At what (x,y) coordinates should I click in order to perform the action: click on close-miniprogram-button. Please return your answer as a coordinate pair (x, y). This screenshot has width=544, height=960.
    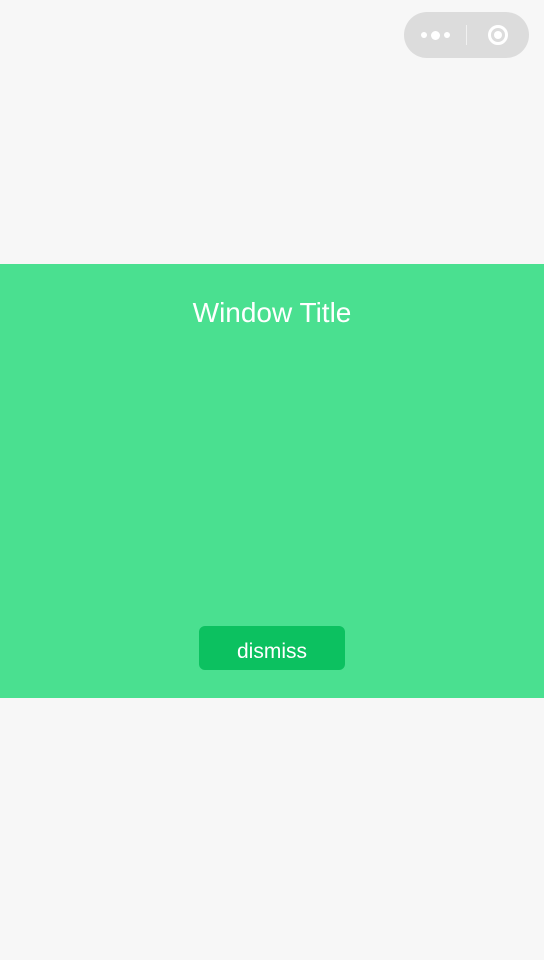
    Looking at the image, I should click on (498, 35).